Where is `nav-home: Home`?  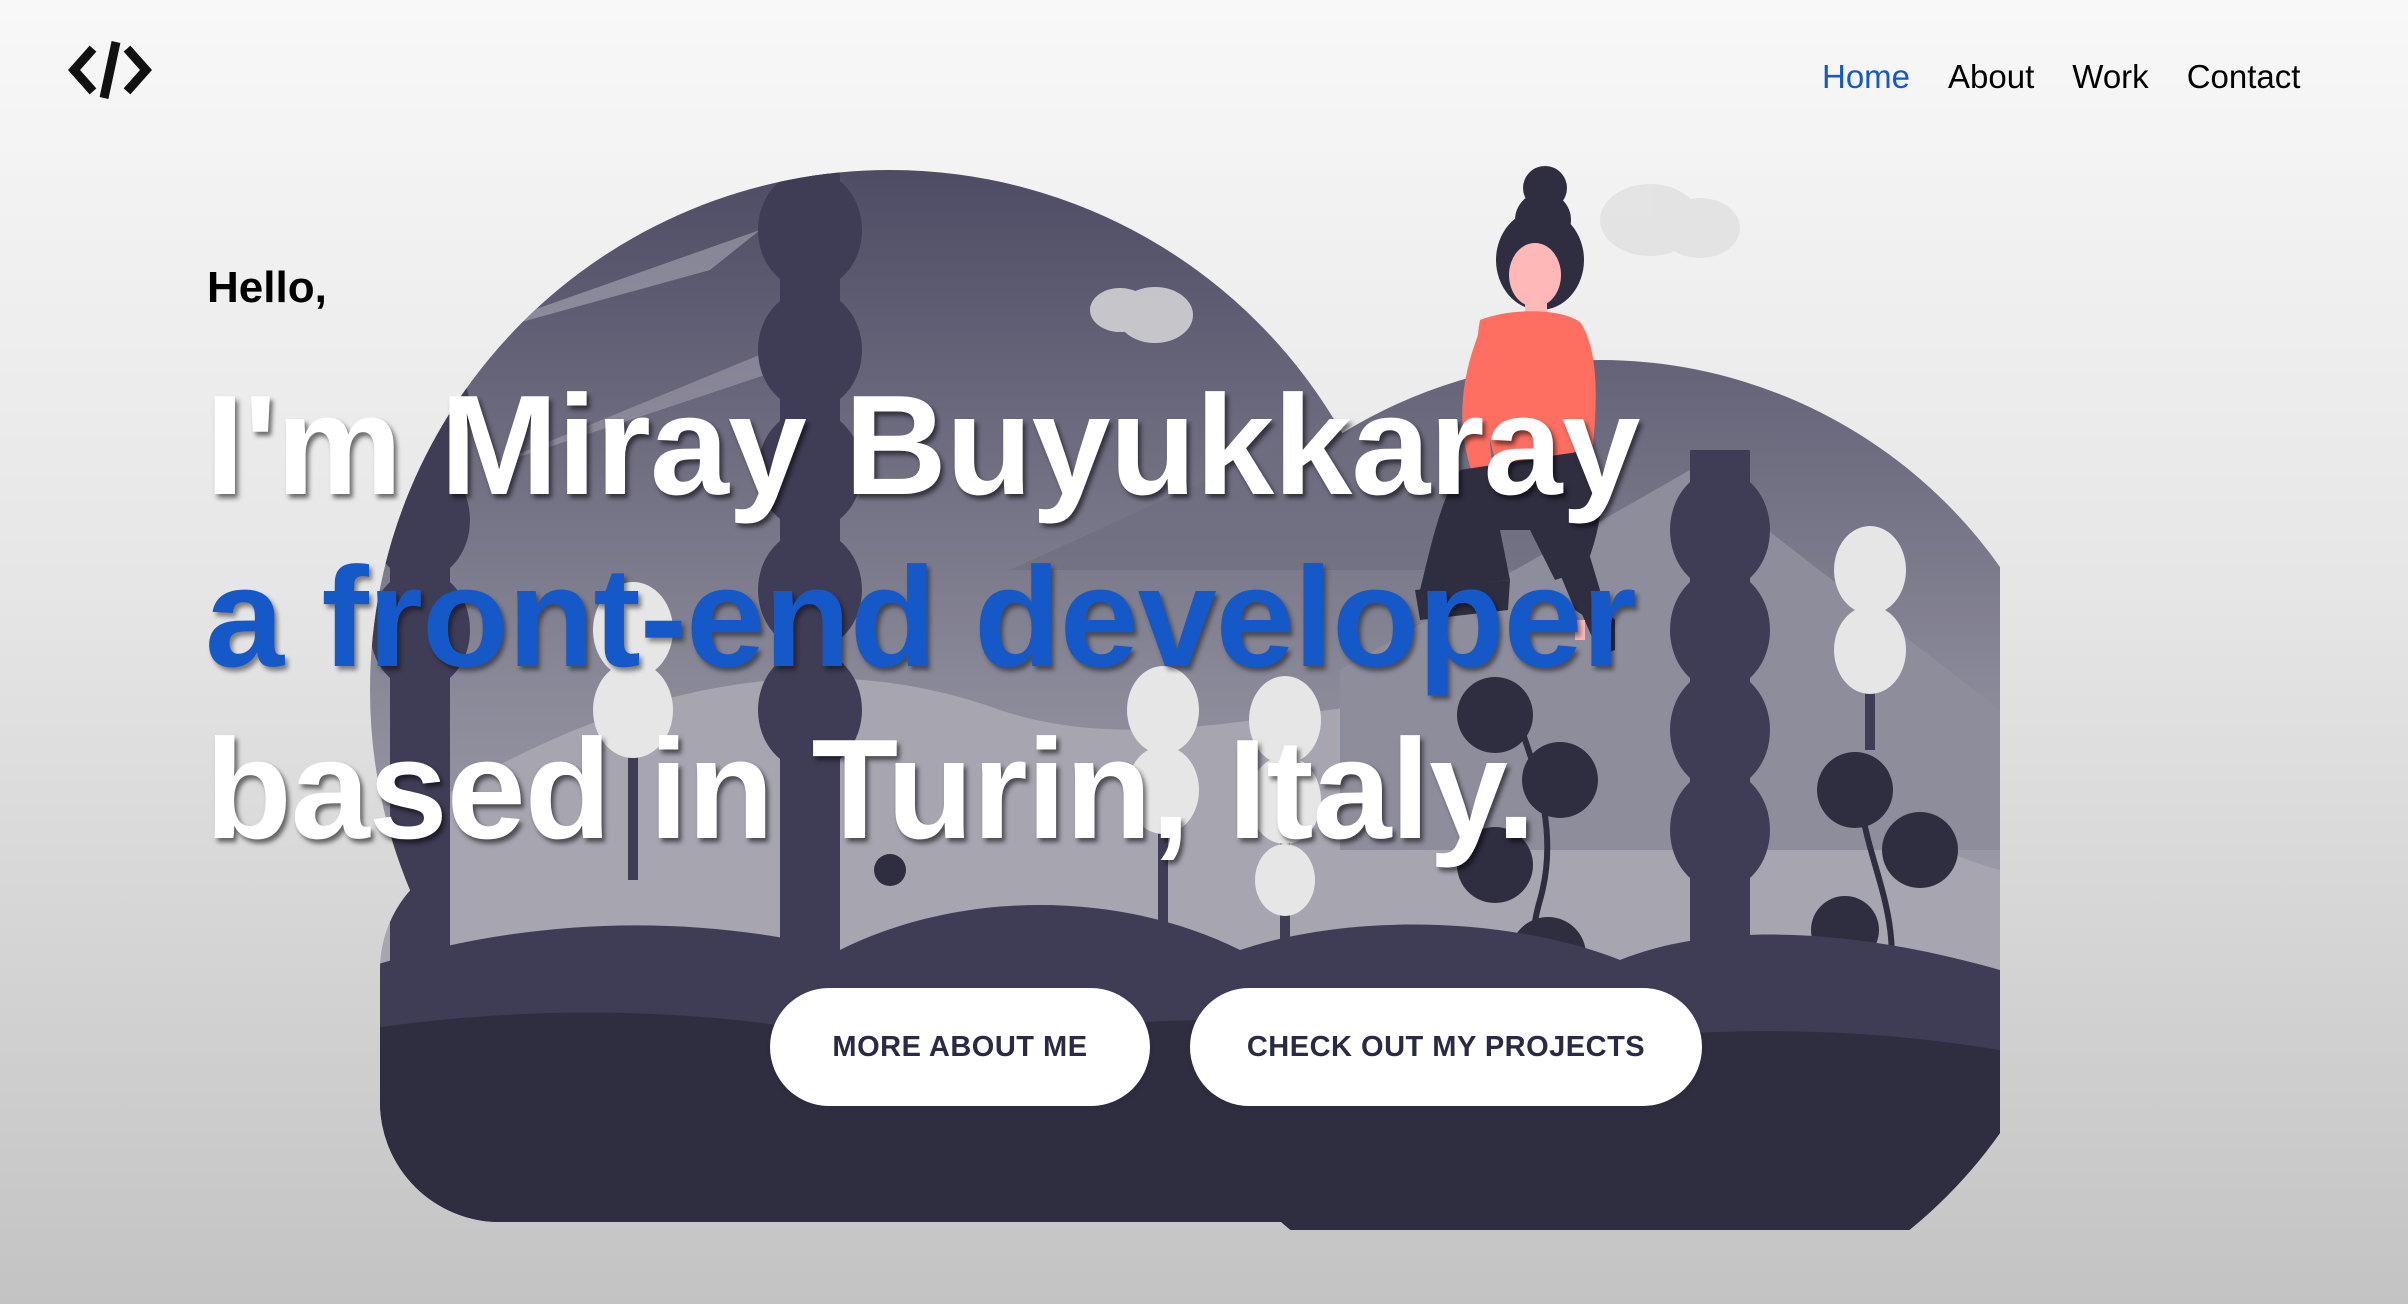
nav-home: Home is located at coordinates (1866, 77).